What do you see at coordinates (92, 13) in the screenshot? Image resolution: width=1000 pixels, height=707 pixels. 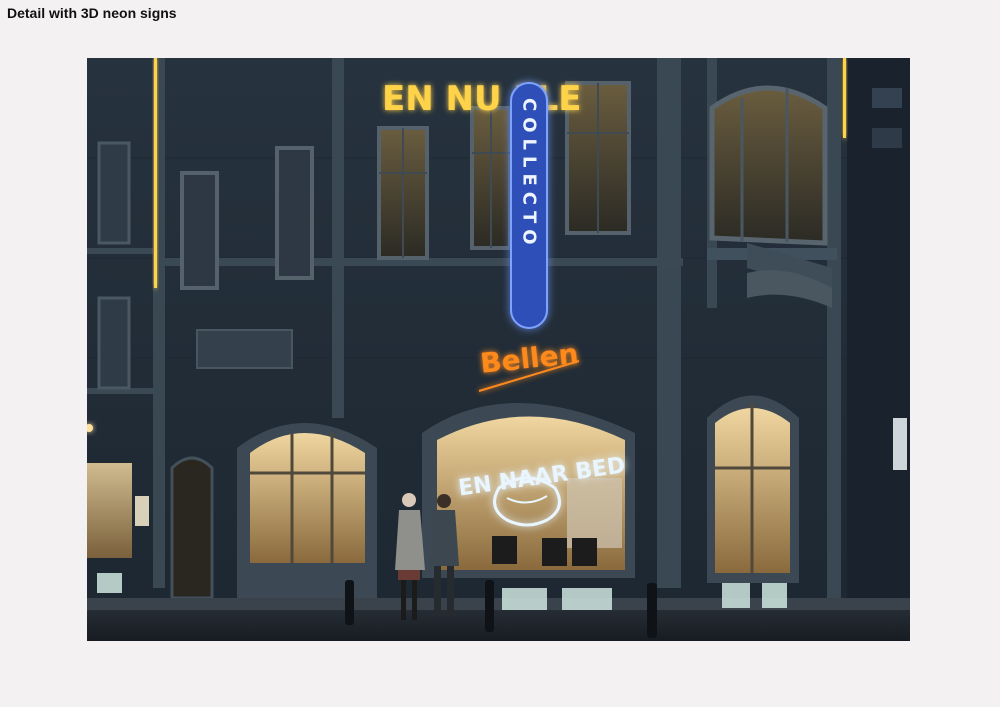 I see `page-title: Detail with 3D neon signs` at bounding box center [92, 13].